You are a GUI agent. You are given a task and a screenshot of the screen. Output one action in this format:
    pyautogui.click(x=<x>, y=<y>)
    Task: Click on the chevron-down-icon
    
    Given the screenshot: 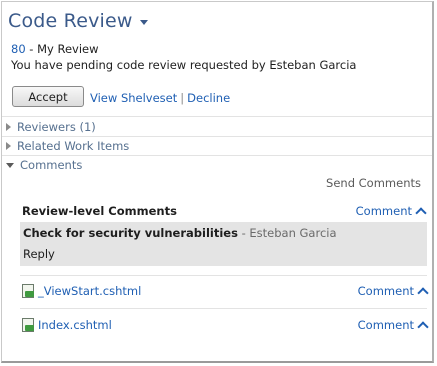 What is the action you would take?
    pyautogui.click(x=143, y=22)
    